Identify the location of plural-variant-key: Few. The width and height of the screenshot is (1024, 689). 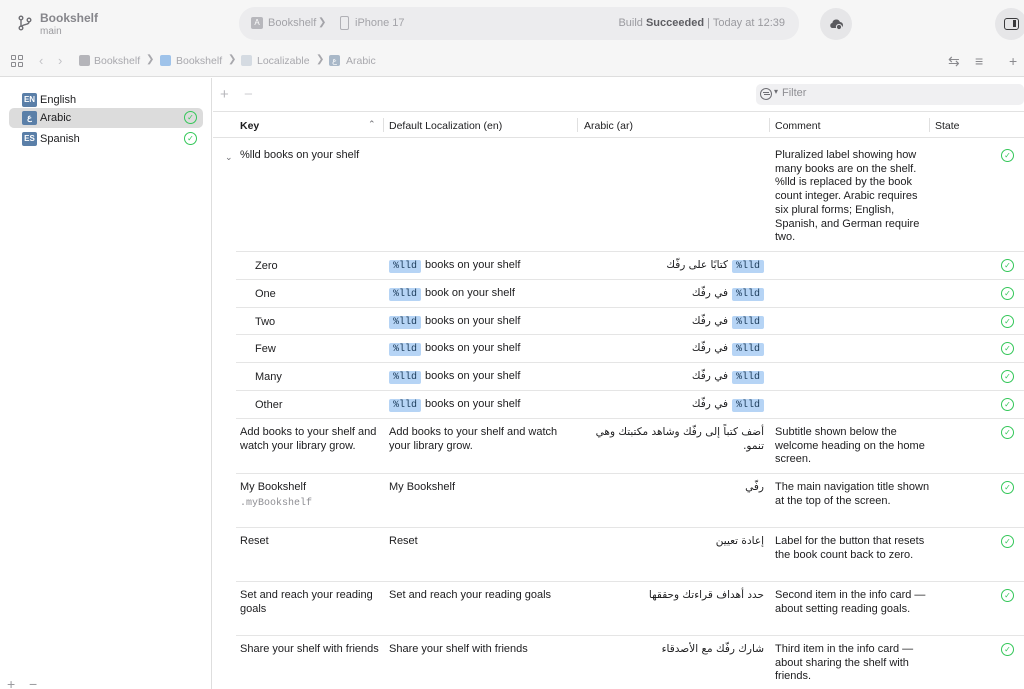
(265, 349).